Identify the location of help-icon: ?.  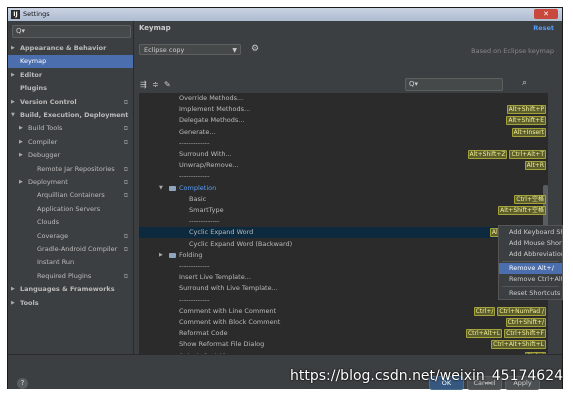
(22, 383).